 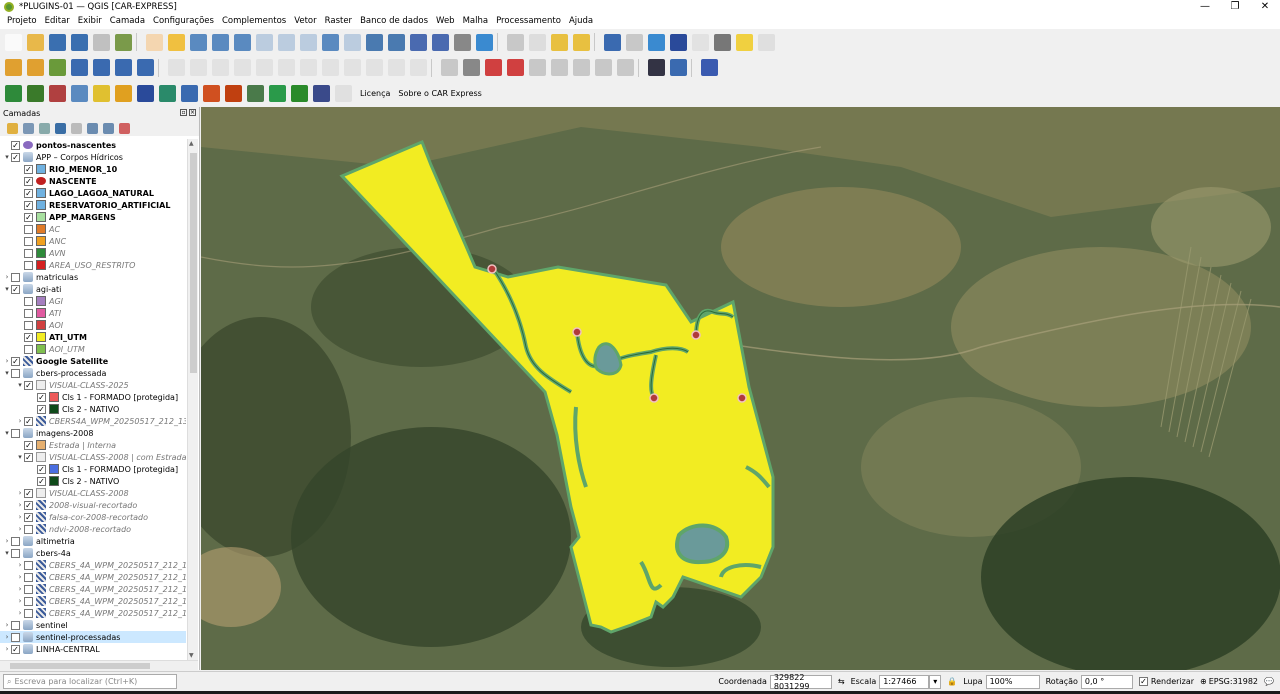 What do you see at coordinates (13, 67) in the screenshot?
I see `data-source-manager-icon` at bounding box center [13, 67].